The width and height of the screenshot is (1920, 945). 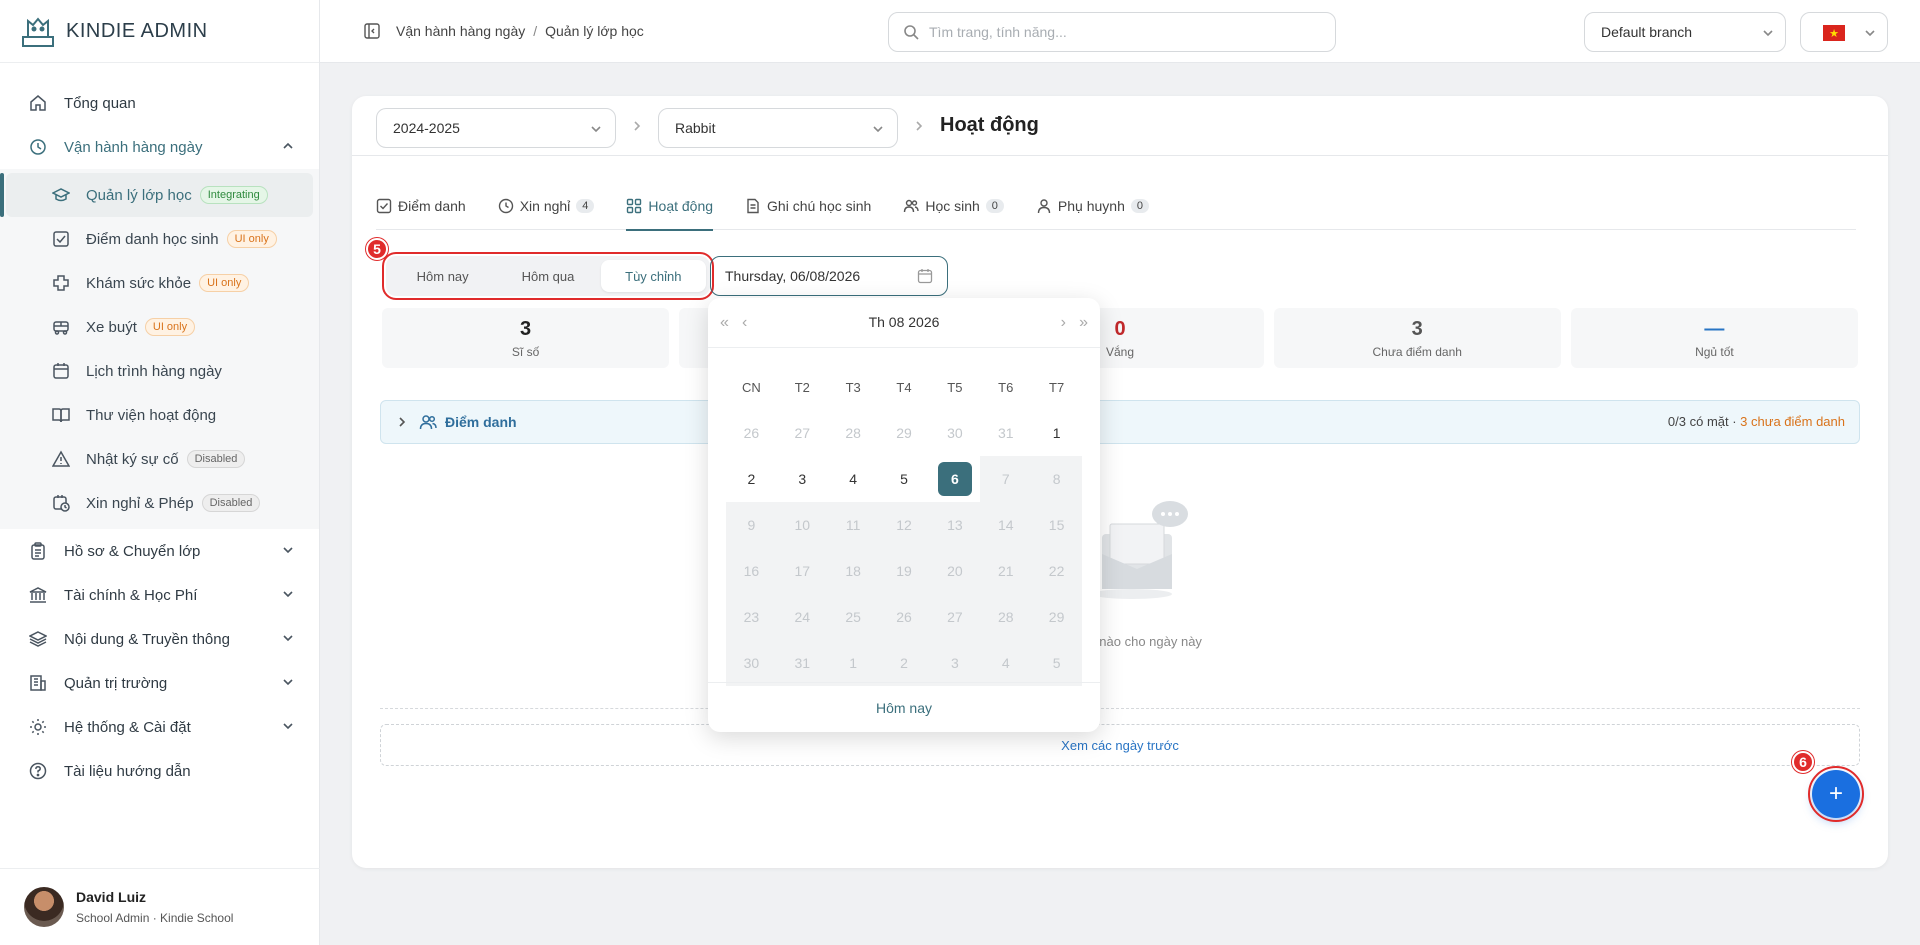 I want to click on calendar-day-disabled: 2, so click(x=904, y=663).